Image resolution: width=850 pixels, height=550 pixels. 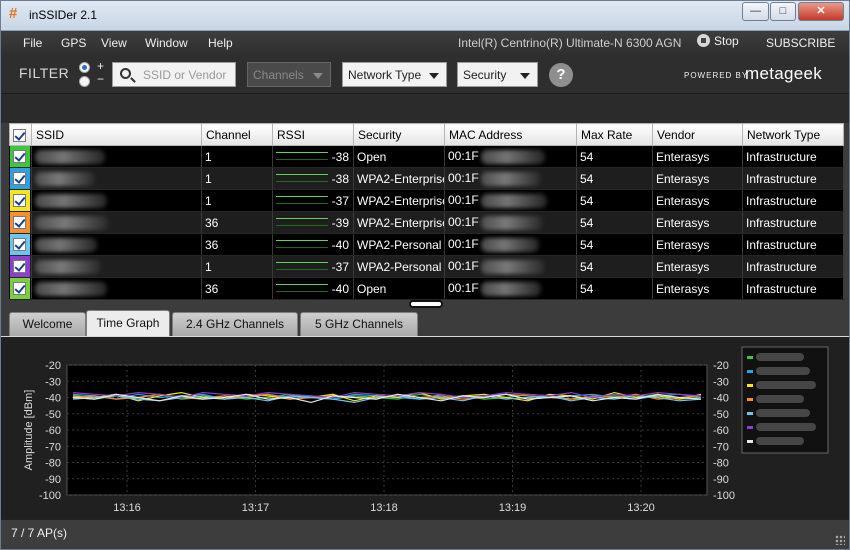 I want to click on security-dropdown: Security, so click(x=497, y=74).